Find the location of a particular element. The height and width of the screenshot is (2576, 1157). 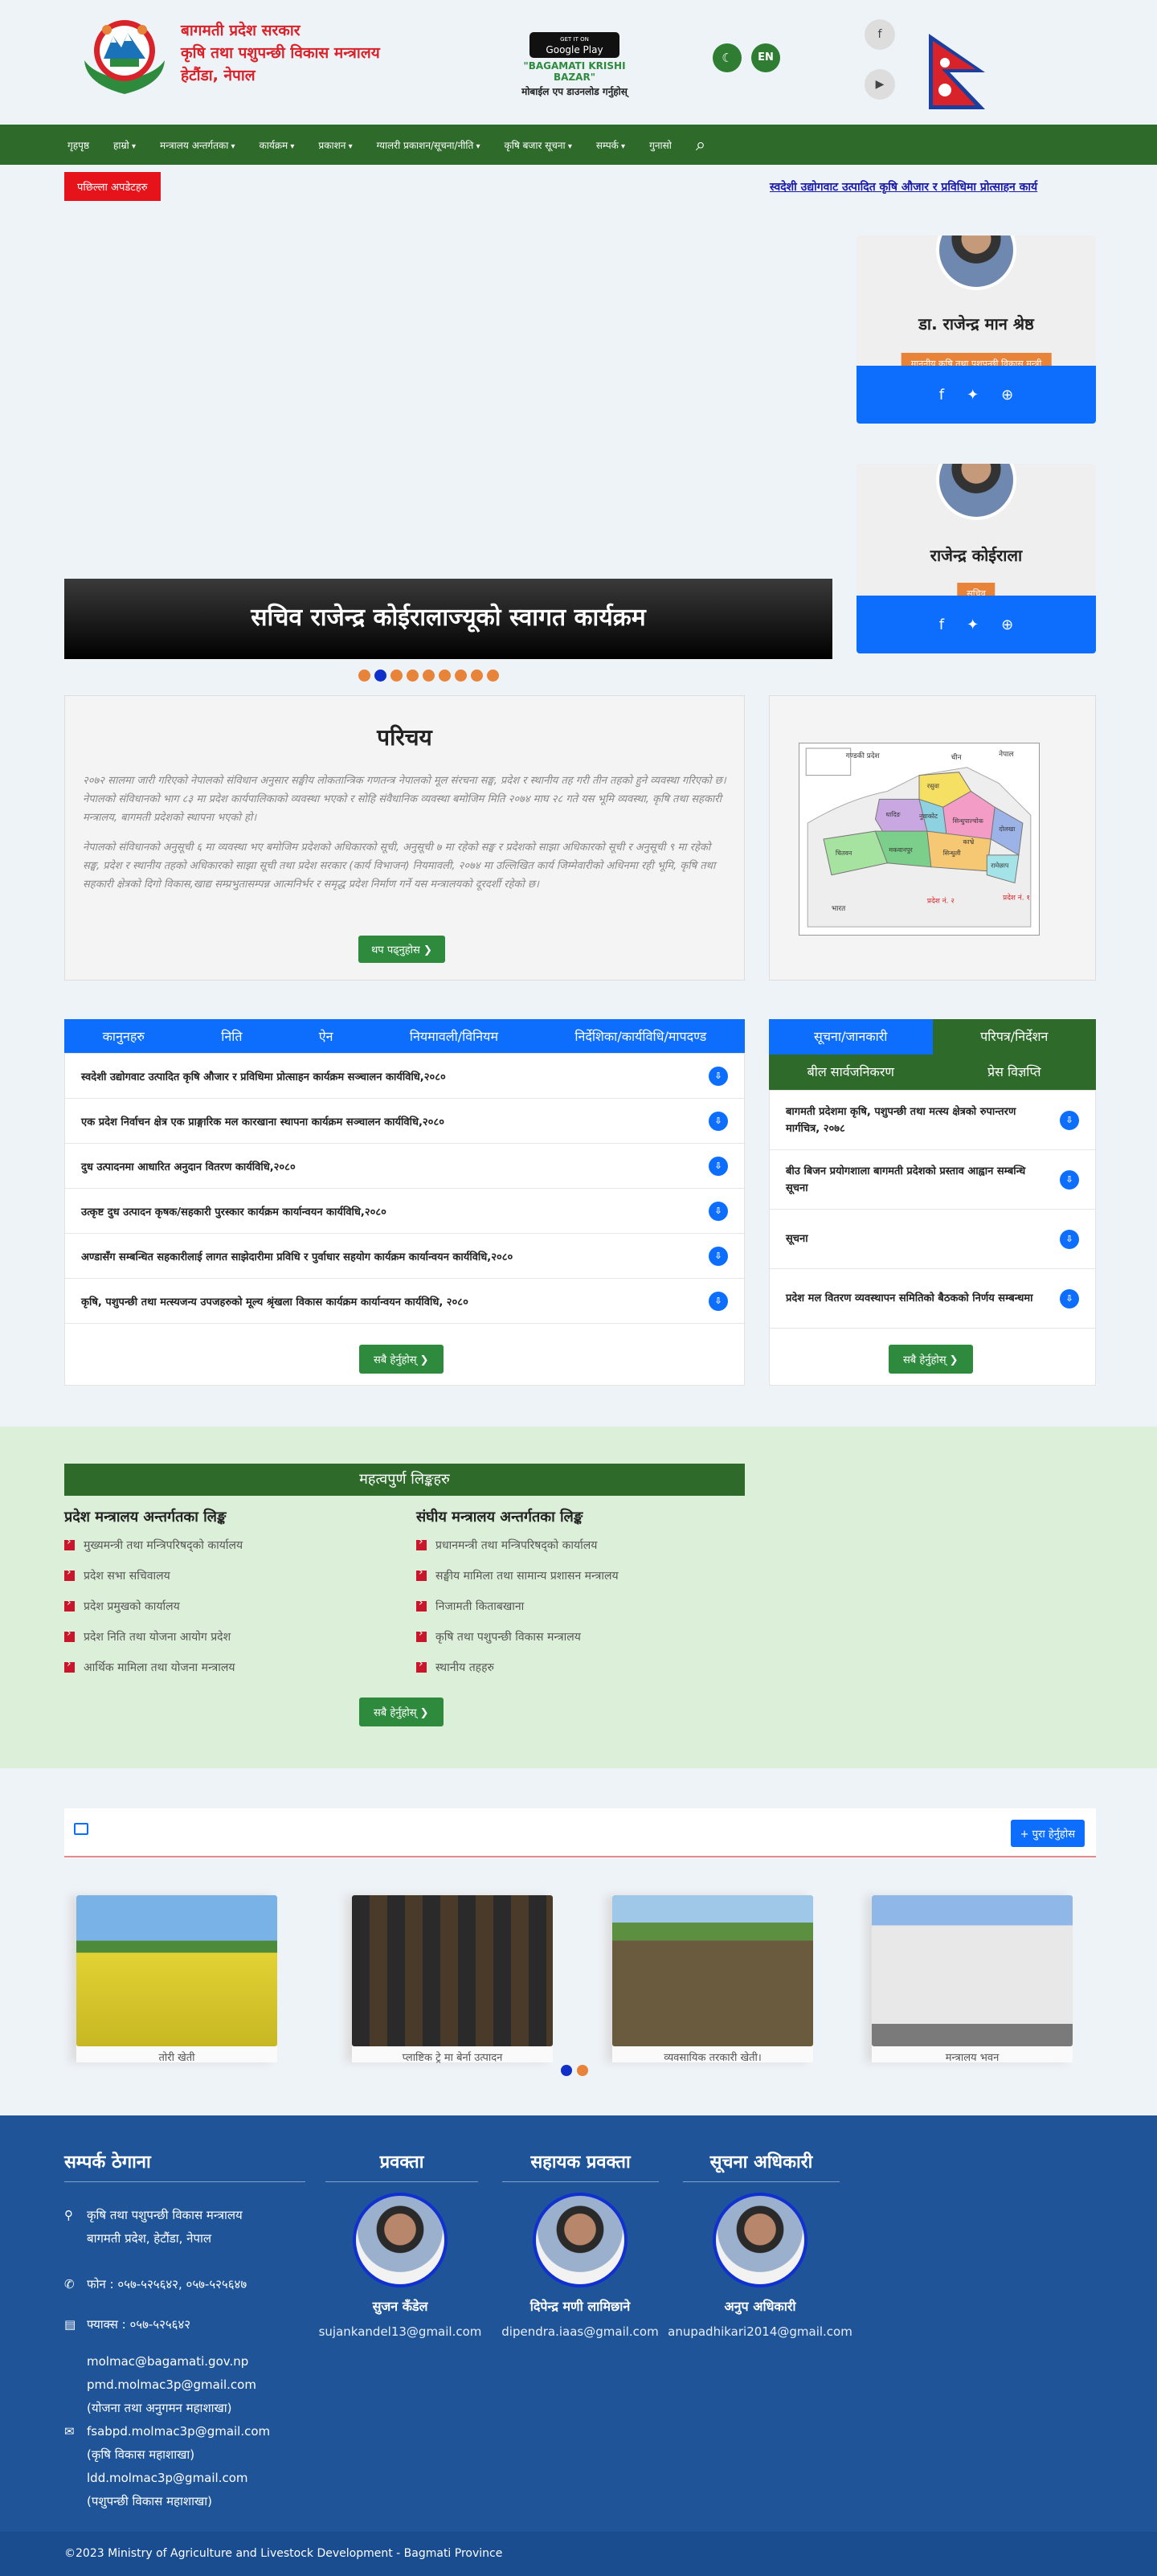

nav-item-gallery: ग्यालरी प्रकाशन/सूचना/नीति is located at coordinates (428, 145).